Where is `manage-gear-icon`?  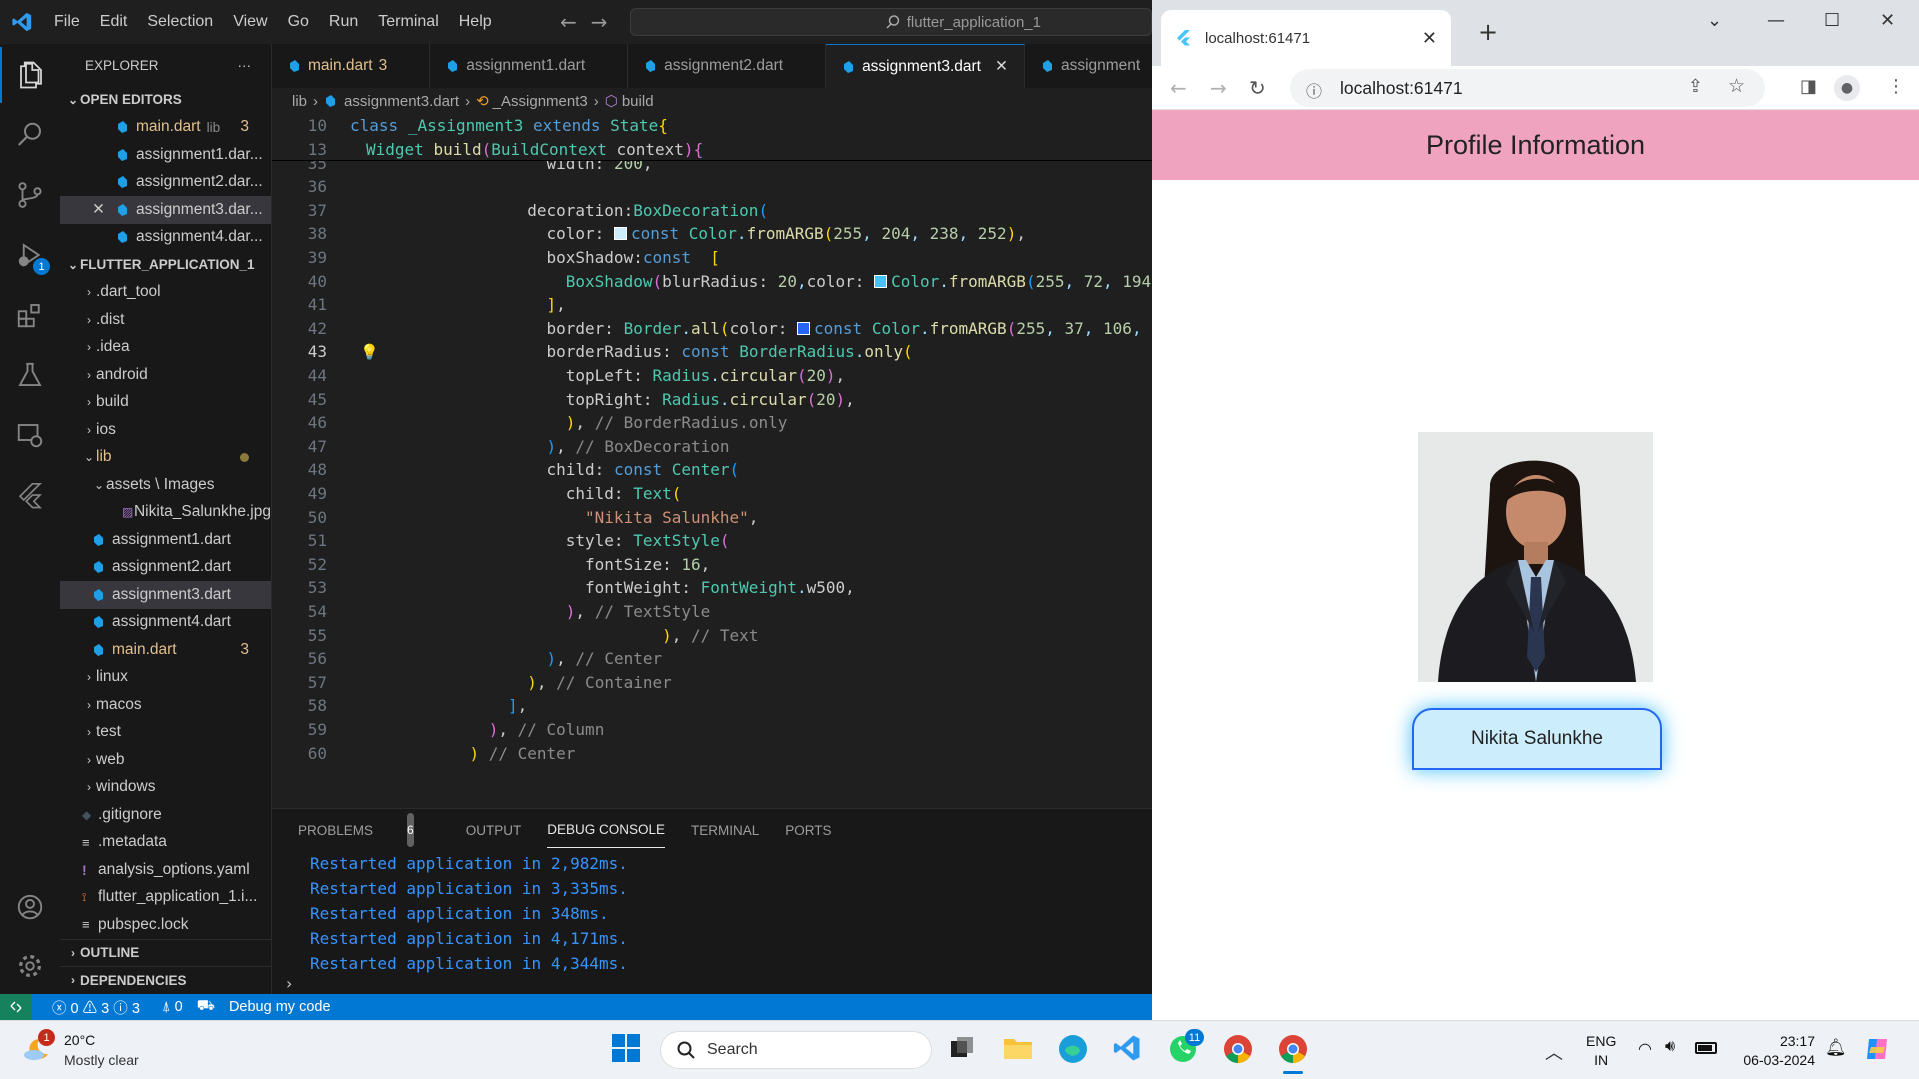 manage-gear-icon is located at coordinates (30, 966).